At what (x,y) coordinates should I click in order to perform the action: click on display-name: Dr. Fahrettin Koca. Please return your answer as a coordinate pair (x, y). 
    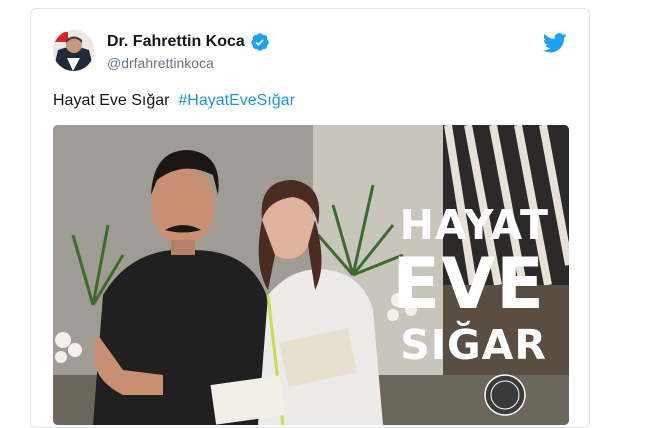
    Looking at the image, I should click on (176, 42).